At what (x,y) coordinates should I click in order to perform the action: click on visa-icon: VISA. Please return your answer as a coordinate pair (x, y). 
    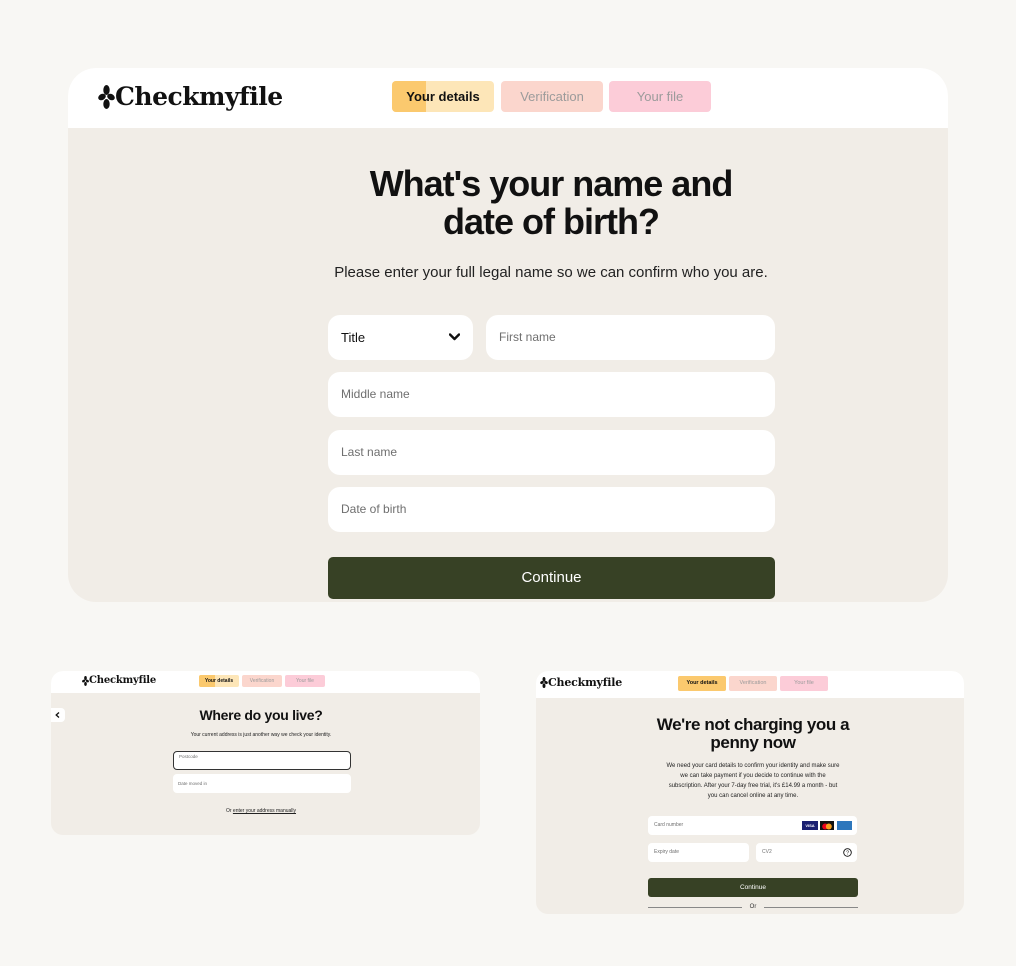
    Looking at the image, I should click on (810, 825).